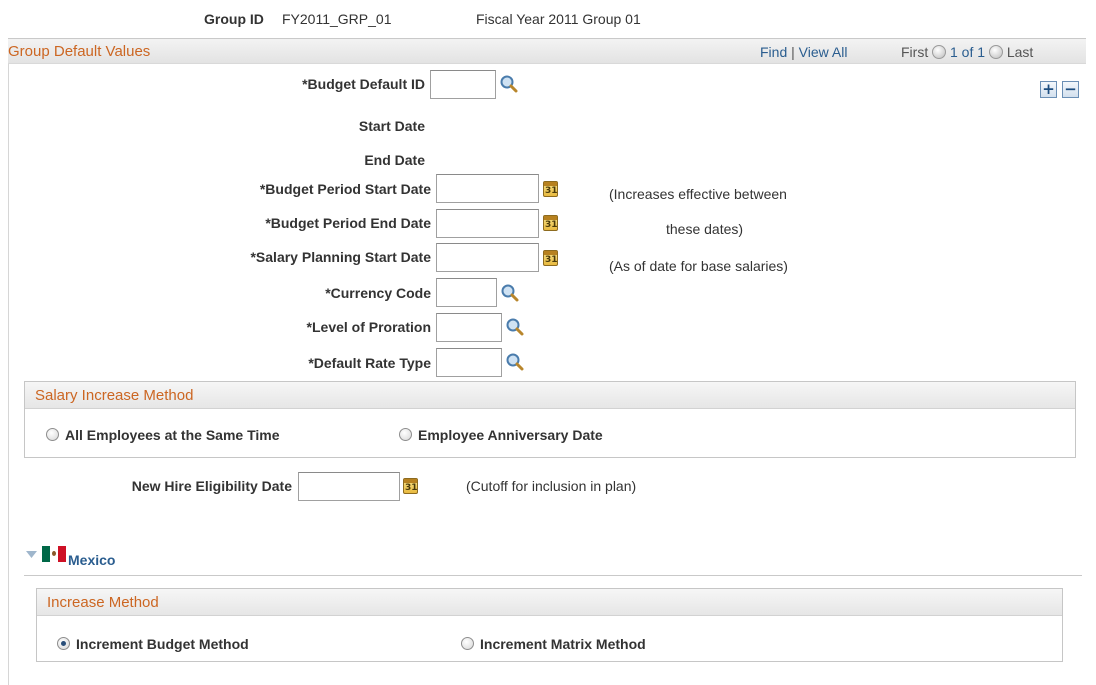 This screenshot has height=685, width=1096. Describe the element at coordinates (340, 257) in the screenshot. I see `salary-planning-start-date-label: *Salary Planning Start Date` at that location.